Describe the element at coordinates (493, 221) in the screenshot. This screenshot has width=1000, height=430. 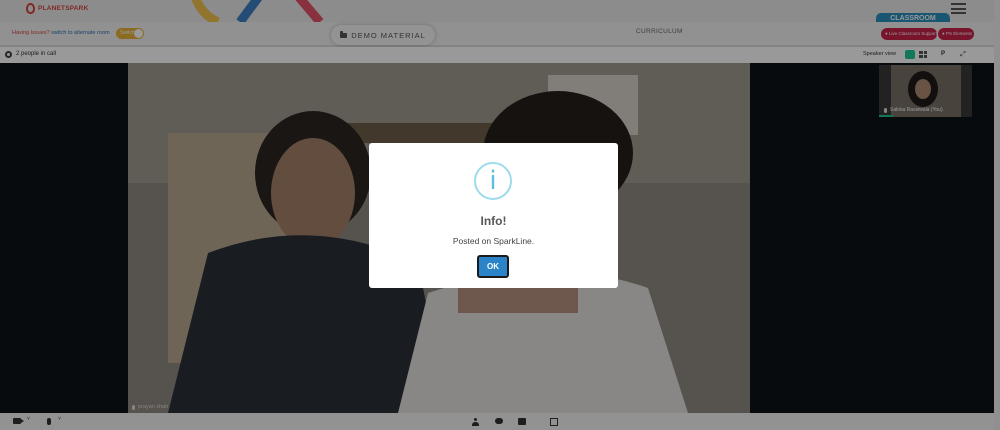
I see `dialog-title: Info!` at that location.